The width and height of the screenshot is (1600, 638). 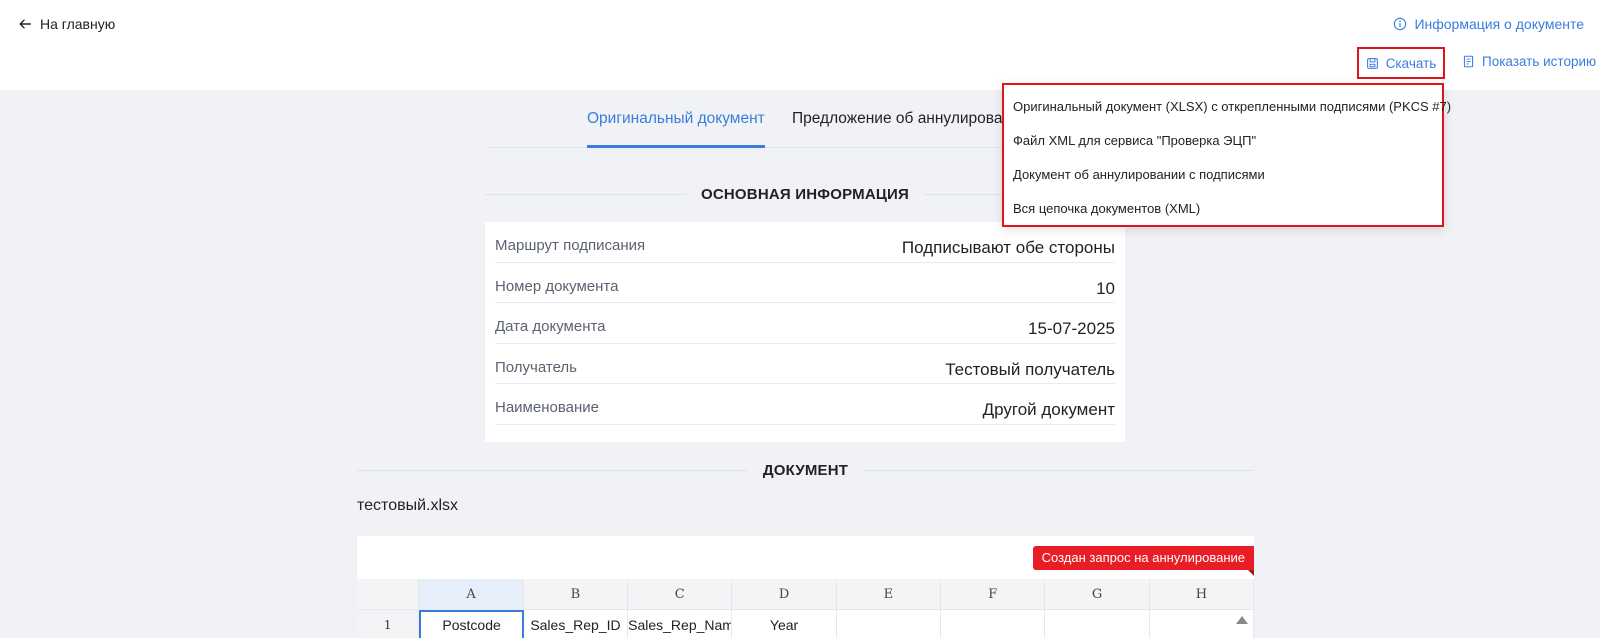 What do you see at coordinates (676, 128) in the screenshot?
I see `tab-original-document: Оригинальный документ` at bounding box center [676, 128].